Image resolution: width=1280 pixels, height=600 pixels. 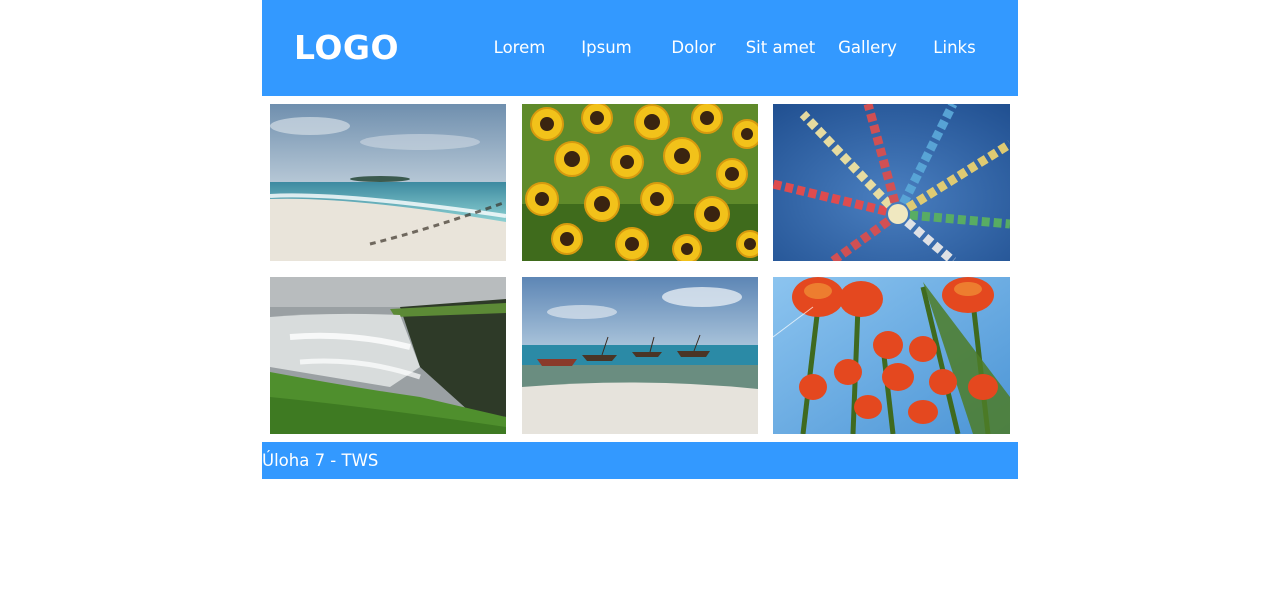 I want to click on logo: LOGO, so click(x=346, y=48).